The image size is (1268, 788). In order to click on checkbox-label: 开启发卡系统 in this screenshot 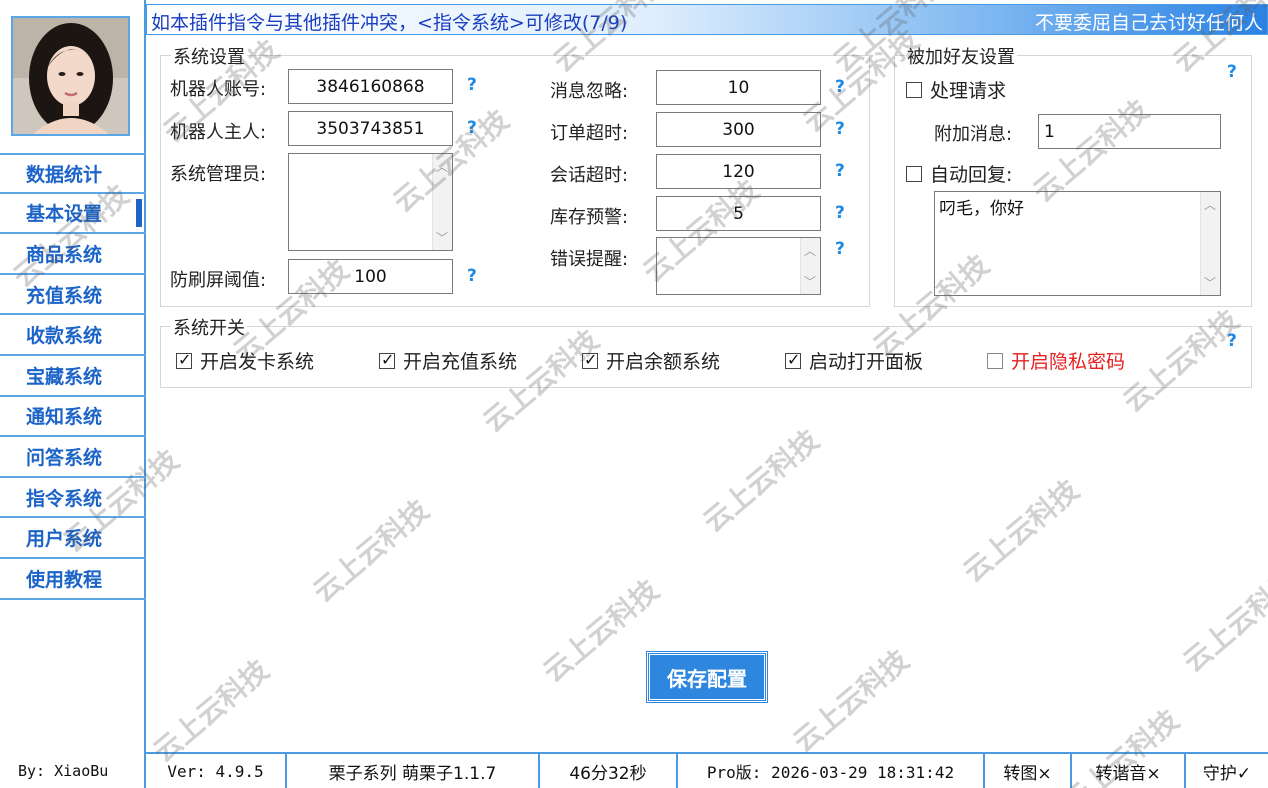, I will do `click(257, 362)`.